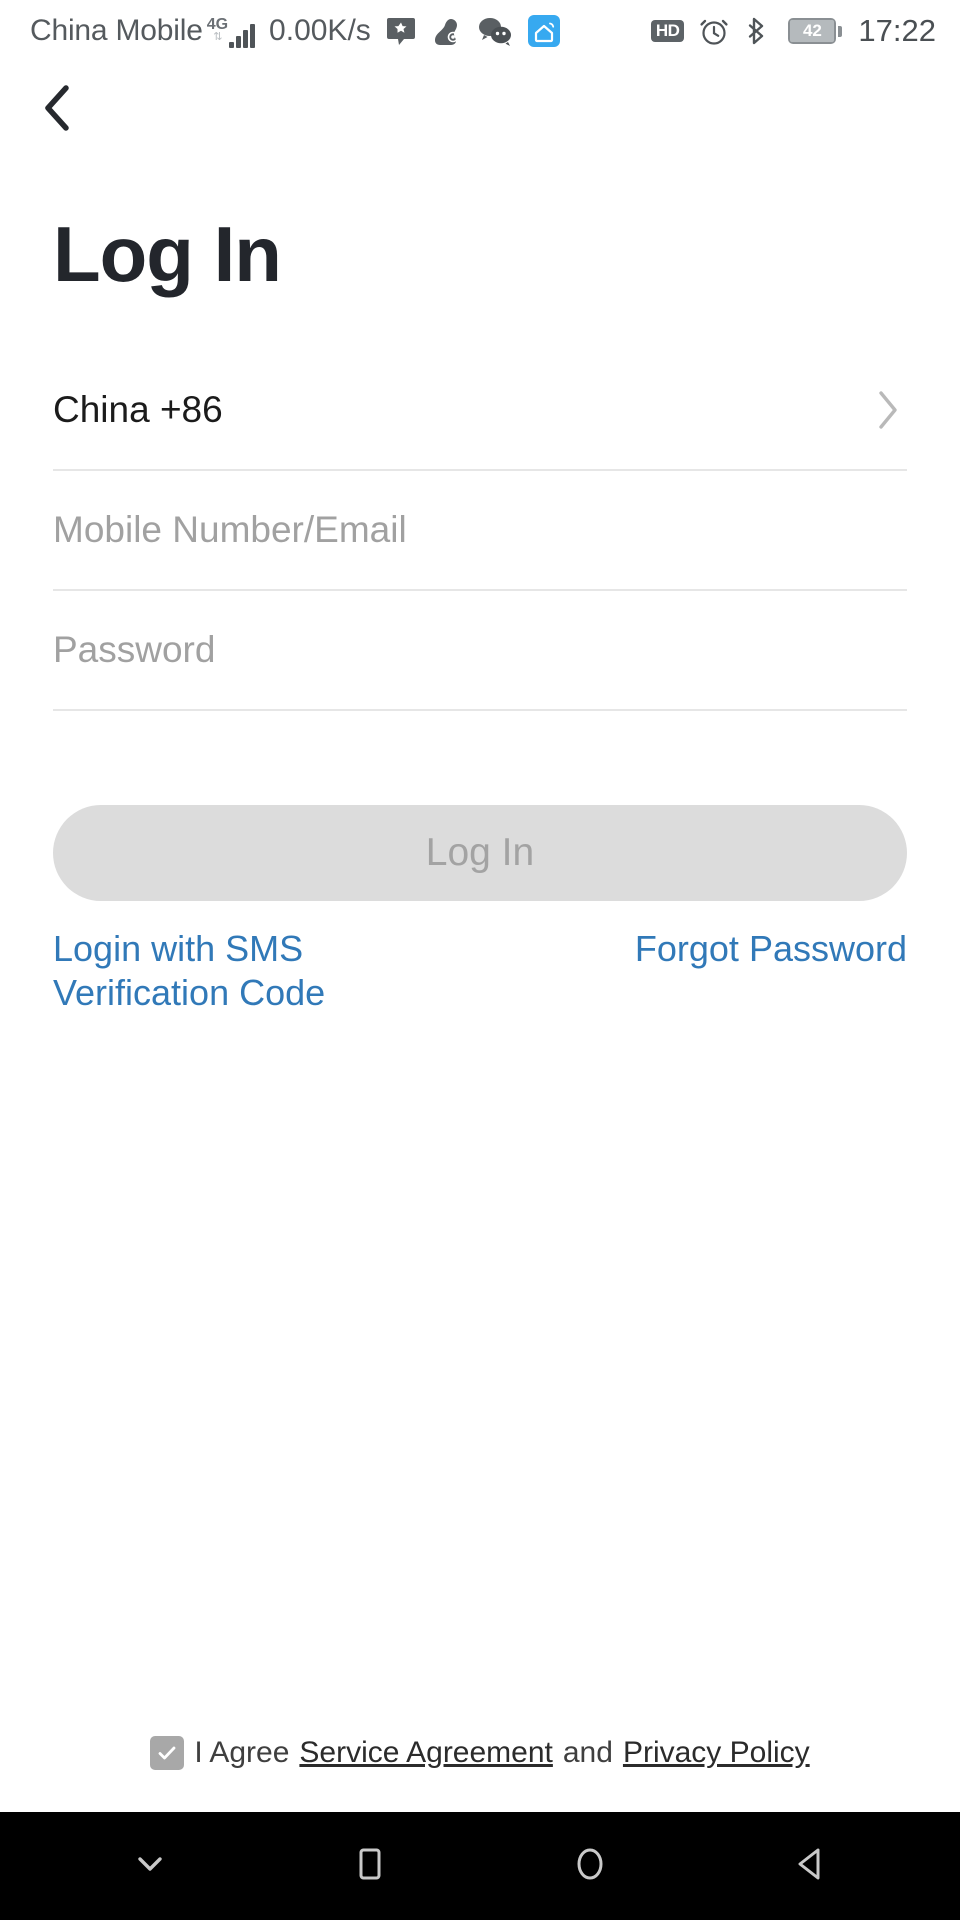 The height and width of the screenshot is (1920, 960). I want to click on account-input, so click(480, 530).